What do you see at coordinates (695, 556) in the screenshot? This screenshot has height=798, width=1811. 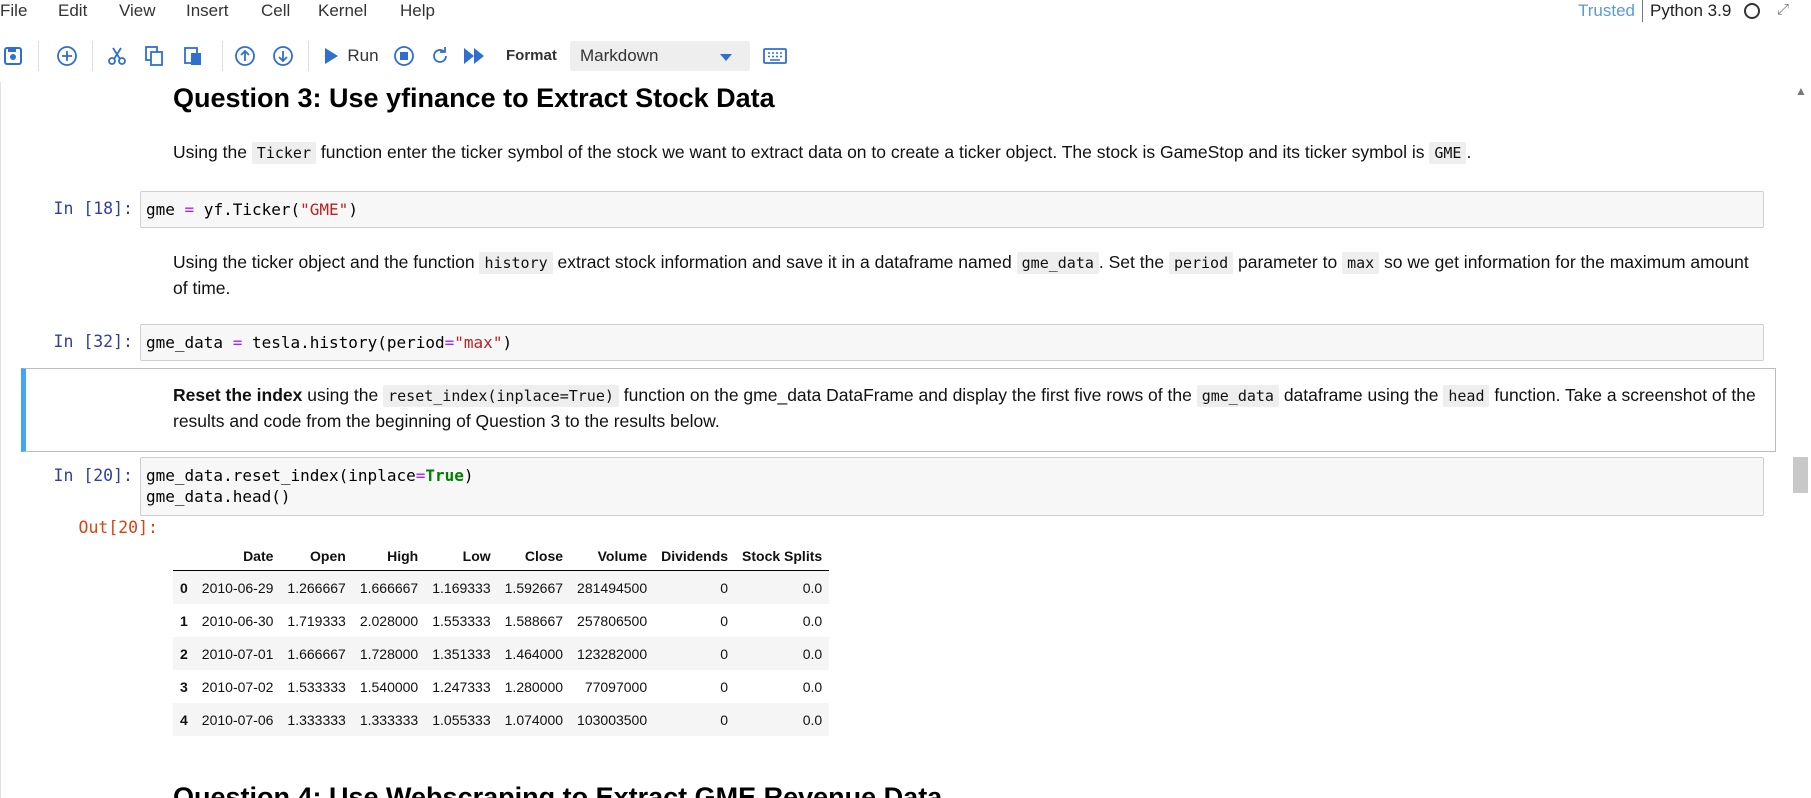 I see `column-header: Dividends` at bounding box center [695, 556].